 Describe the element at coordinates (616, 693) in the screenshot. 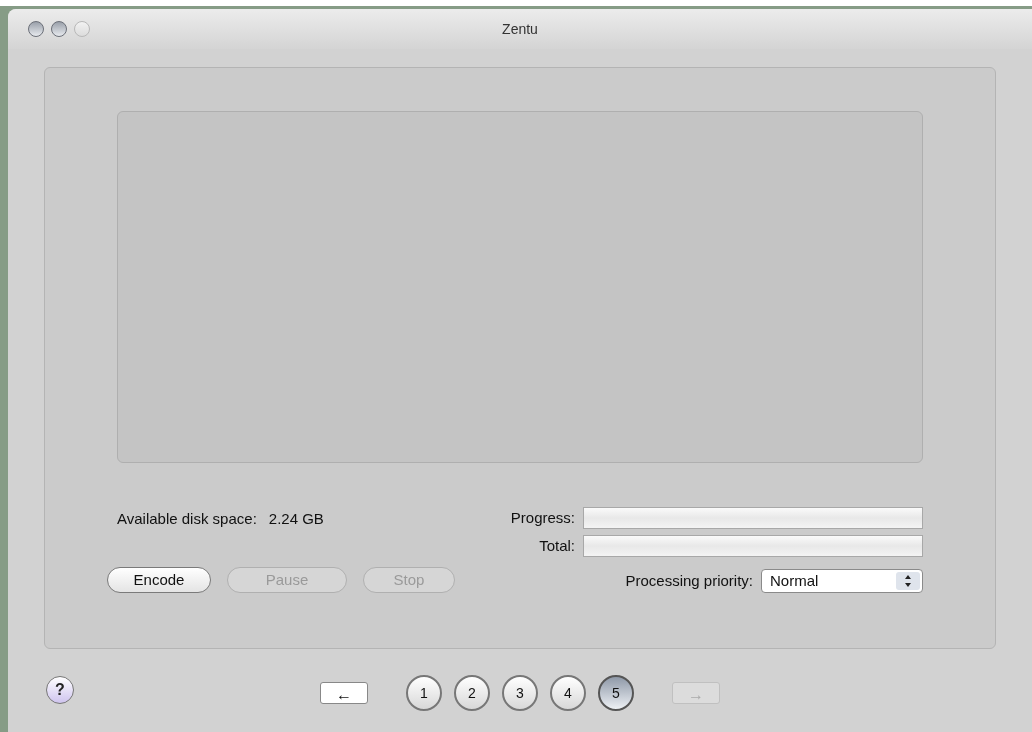

I see `step-button: 5` at that location.